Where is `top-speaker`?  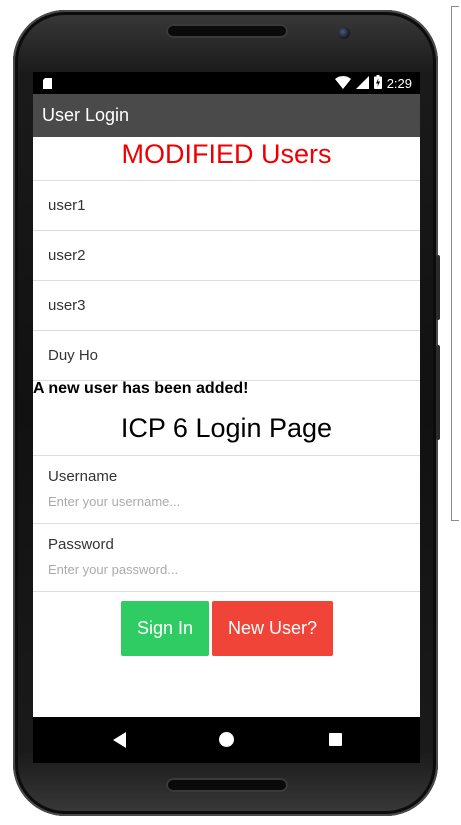
top-speaker is located at coordinates (227, 31).